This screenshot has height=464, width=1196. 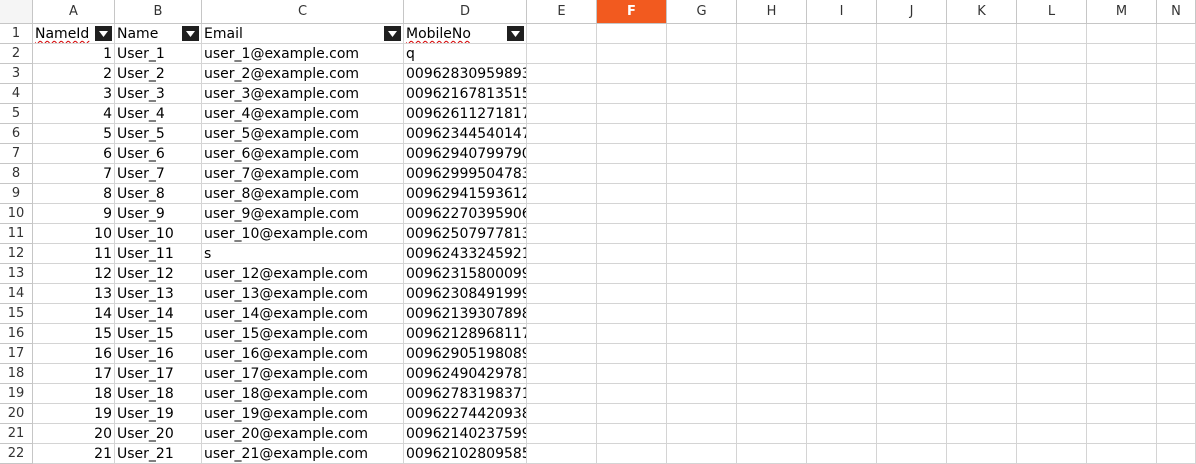 I want to click on row-header-10: 10, so click(x=16, y=214).